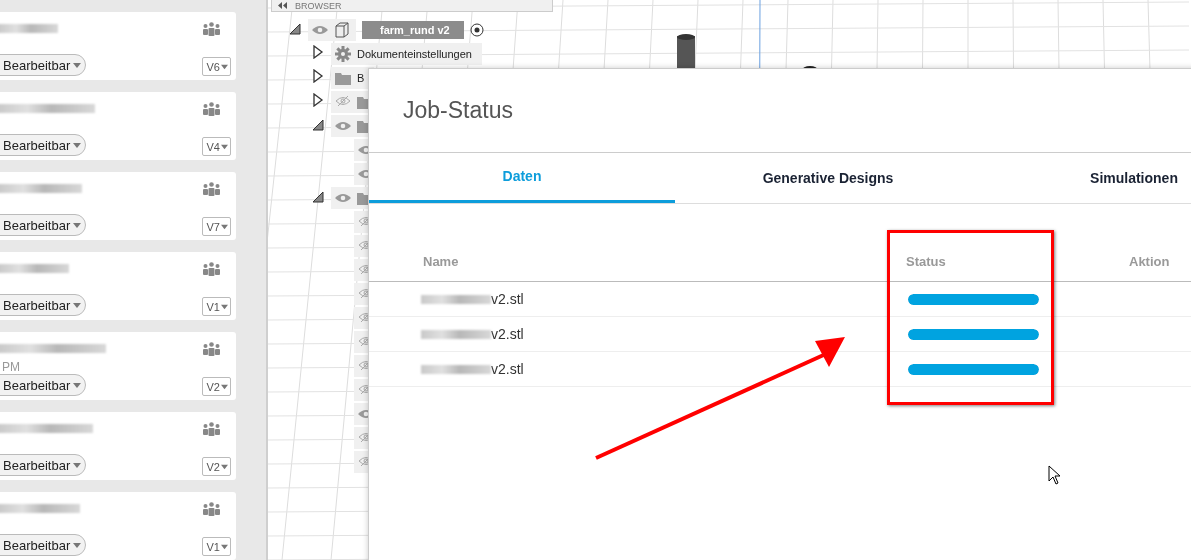 The height and width of the screenshot is (560, 1191). I want to click on column-header: Status, so click(926, 261).